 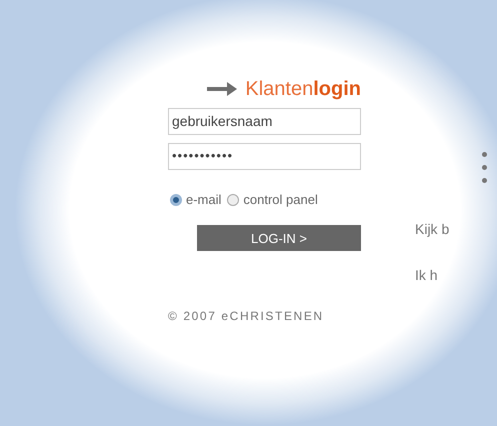 I want to click on body-text: Ik h, so click(x=427, y=275).